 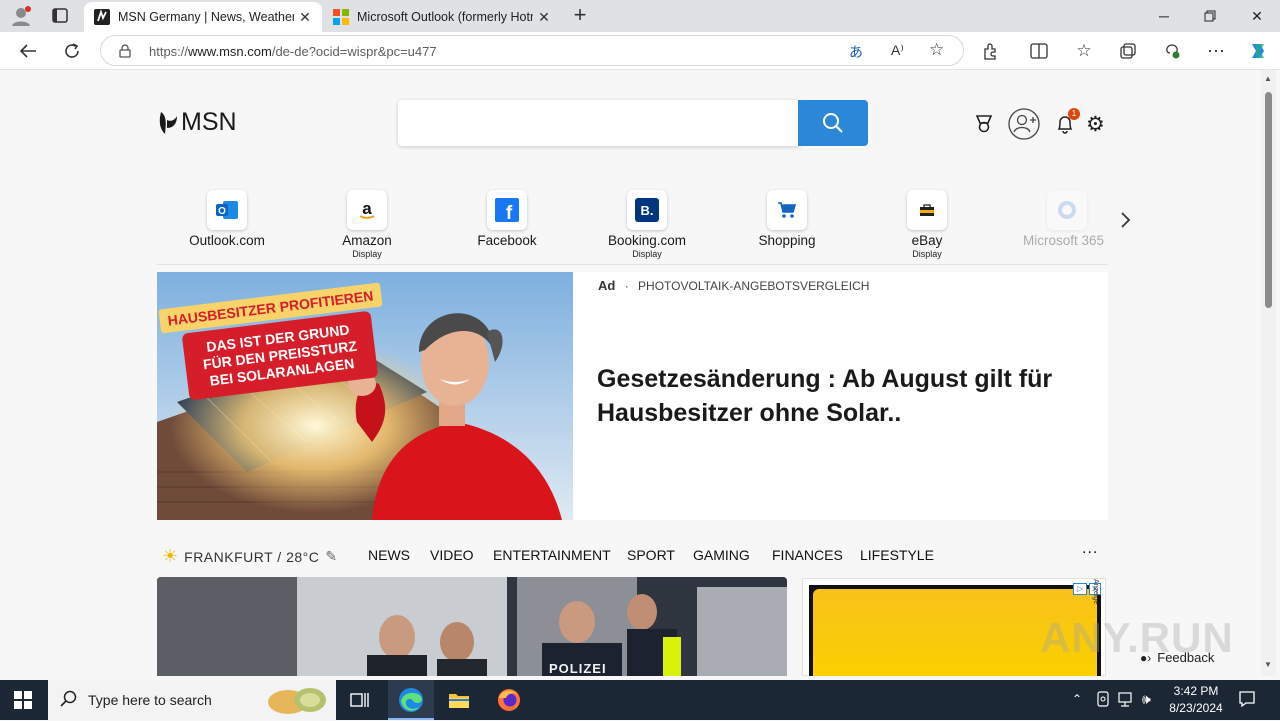 What do you see at coordinates (927, 224) in the screenshot?
I see `quicklink-ebay: eBay Display` at bounding box center [927, 224].